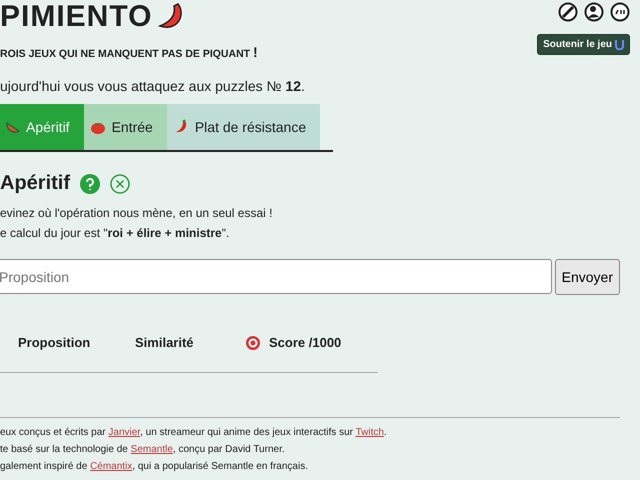 The width and height of the screenshot is (640, 480). Describe the element at coordinates (42, 127) in the screenshot. I see `tab: Apéritif` at that location.